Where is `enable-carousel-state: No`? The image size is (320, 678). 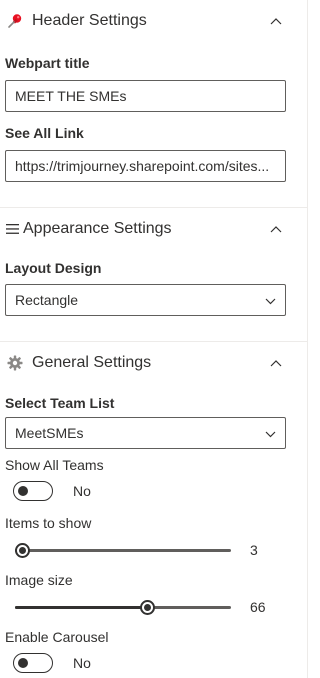 enable-carousel-state: No is located at coordinates (82, 663).